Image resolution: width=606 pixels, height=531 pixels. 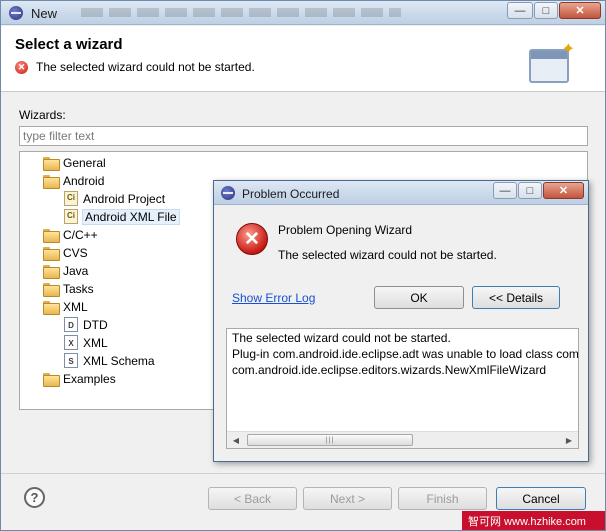 I want to click on next-button: Next >, so click(x=347, y=498).